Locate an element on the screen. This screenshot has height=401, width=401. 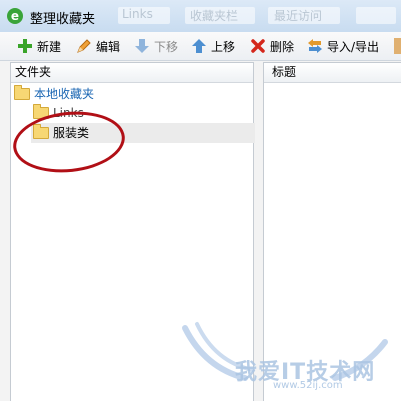
import-export-button: 导入/导出 is located at coordinates (343, 46).